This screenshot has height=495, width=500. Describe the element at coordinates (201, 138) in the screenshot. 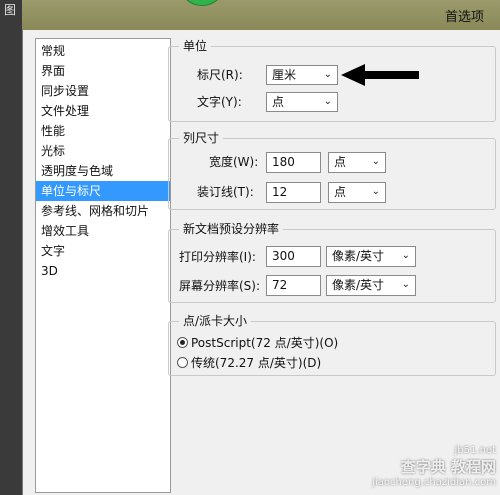

I see `column-size-group-label: 列尺寸` at that location.